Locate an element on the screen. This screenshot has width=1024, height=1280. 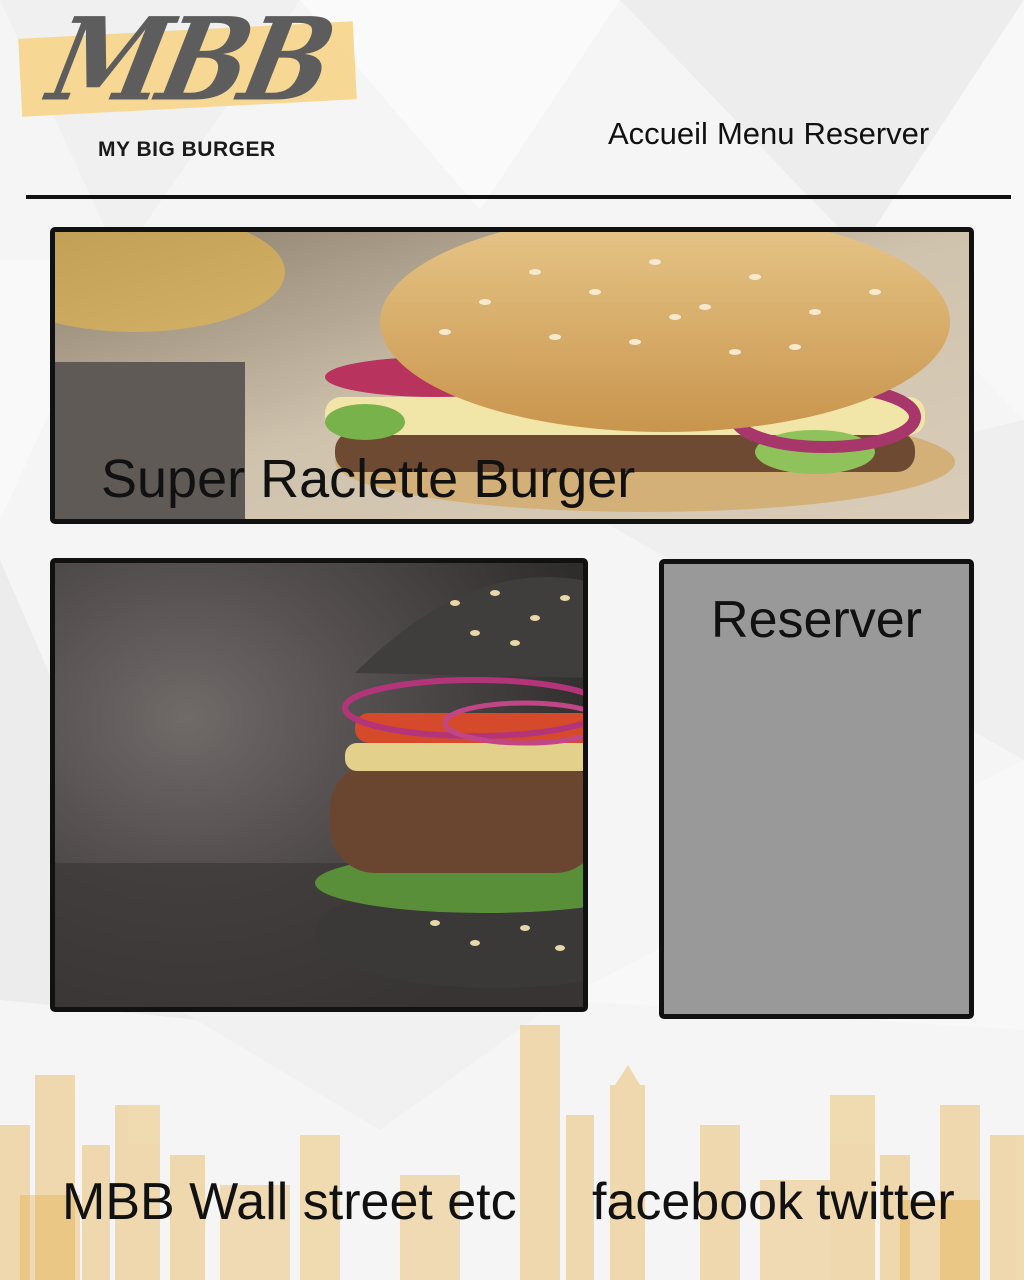
main-nav: Accueil Menu Reserver is located at coordinates (768, 134).